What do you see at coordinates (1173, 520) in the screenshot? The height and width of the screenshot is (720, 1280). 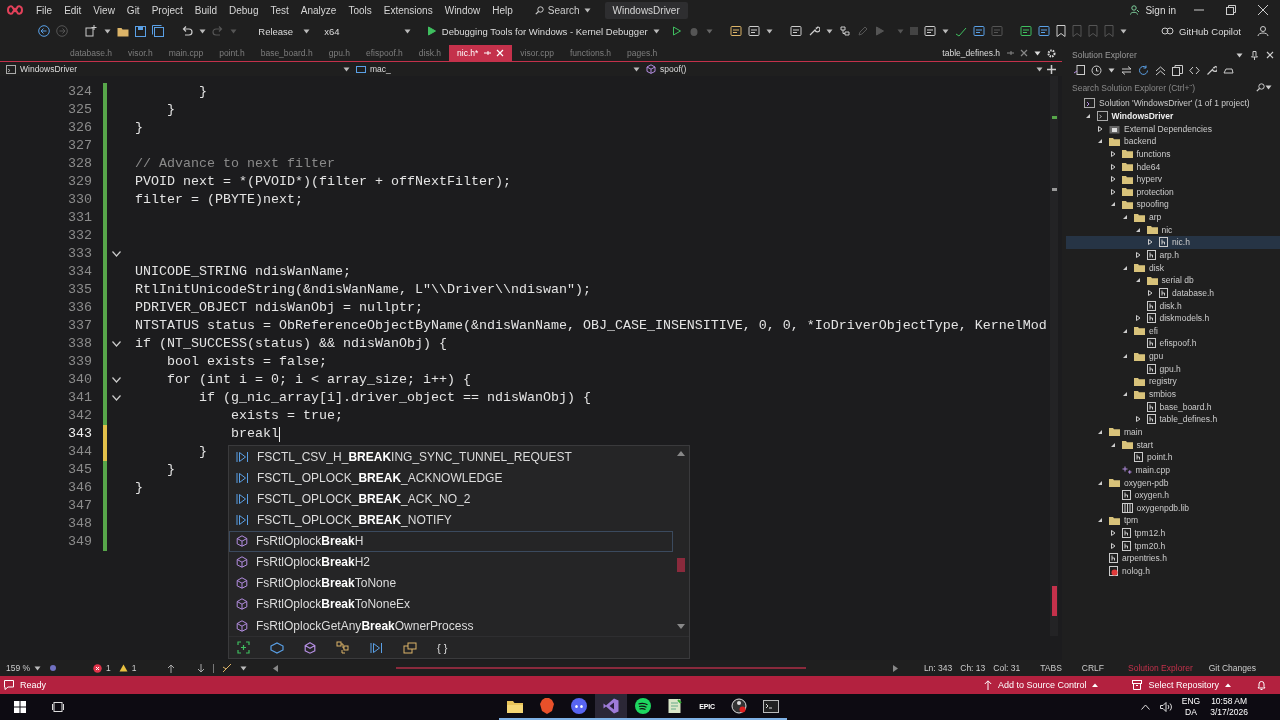 I see `tree-item: tpm` at bounding box center [1173, 520].